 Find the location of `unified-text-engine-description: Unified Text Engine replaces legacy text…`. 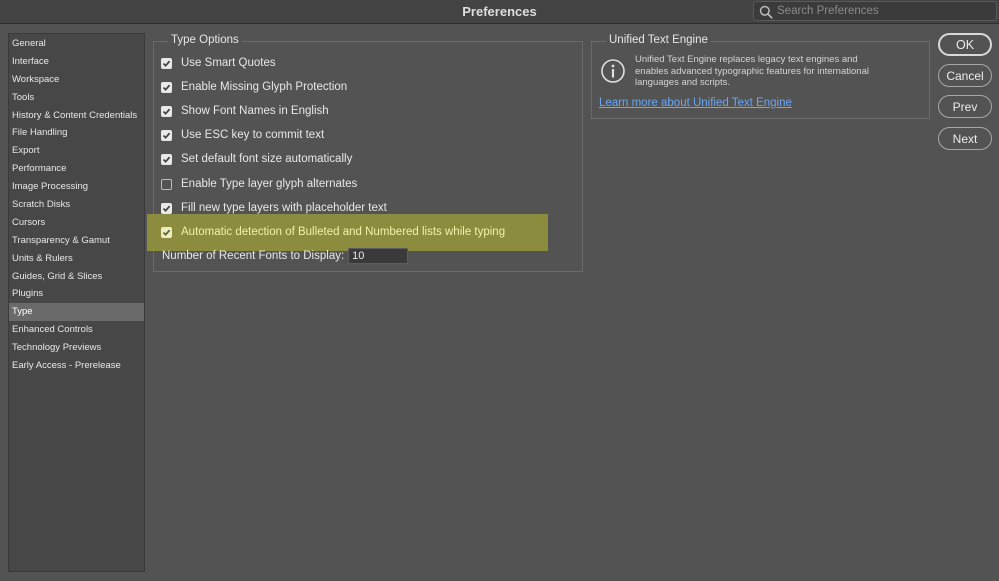

unified-text-engine-description: Unified Text Engine replaces legacy text… is located at coordinates (752, 71).